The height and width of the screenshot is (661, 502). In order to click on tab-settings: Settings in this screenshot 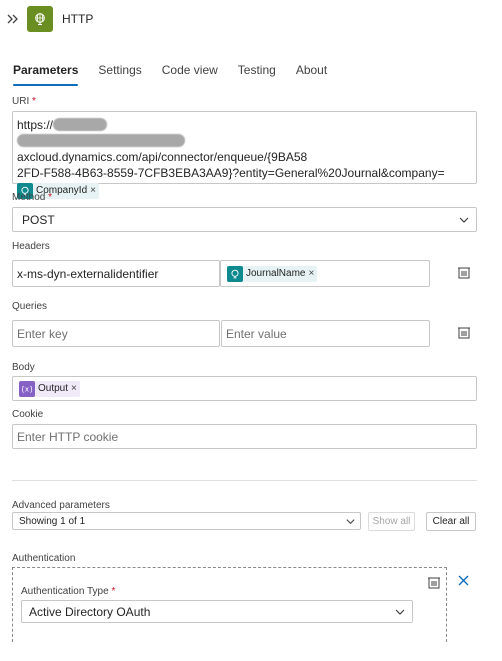, I will do `click(119, 74)`.